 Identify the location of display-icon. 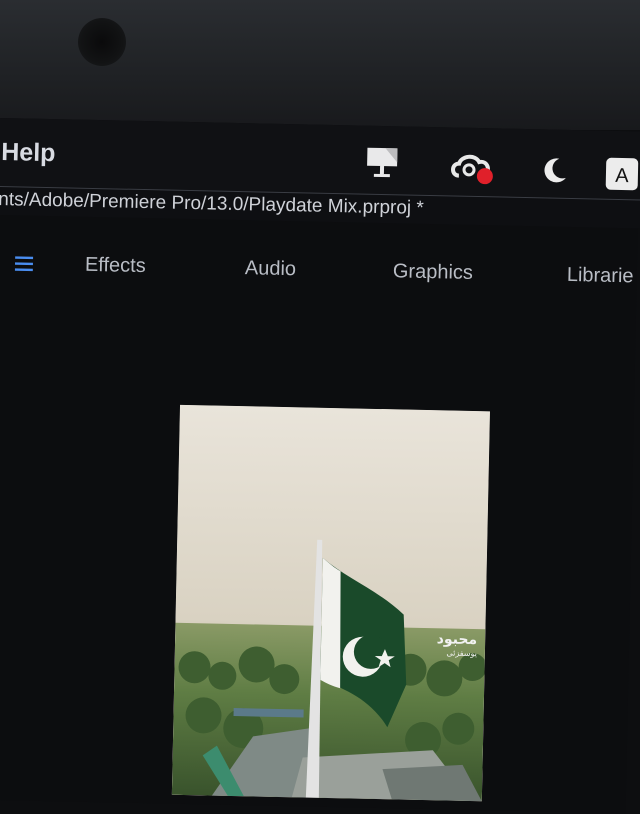
(382, 165).